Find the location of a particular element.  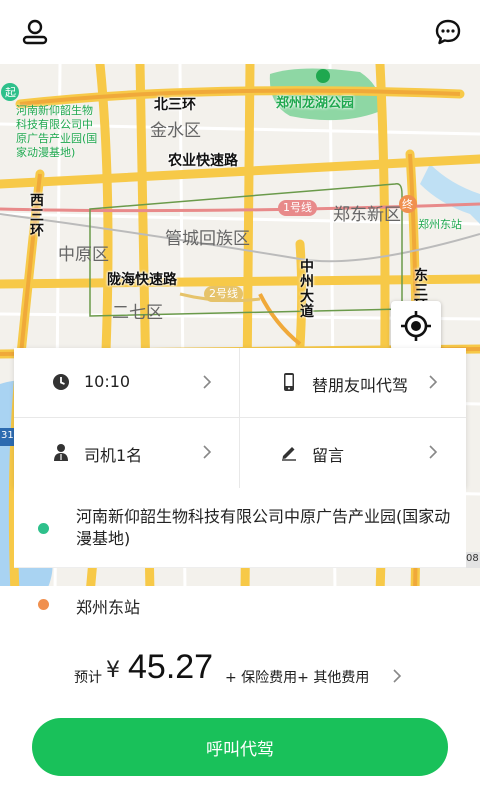

profile-button is located at coordinates (35, 32).